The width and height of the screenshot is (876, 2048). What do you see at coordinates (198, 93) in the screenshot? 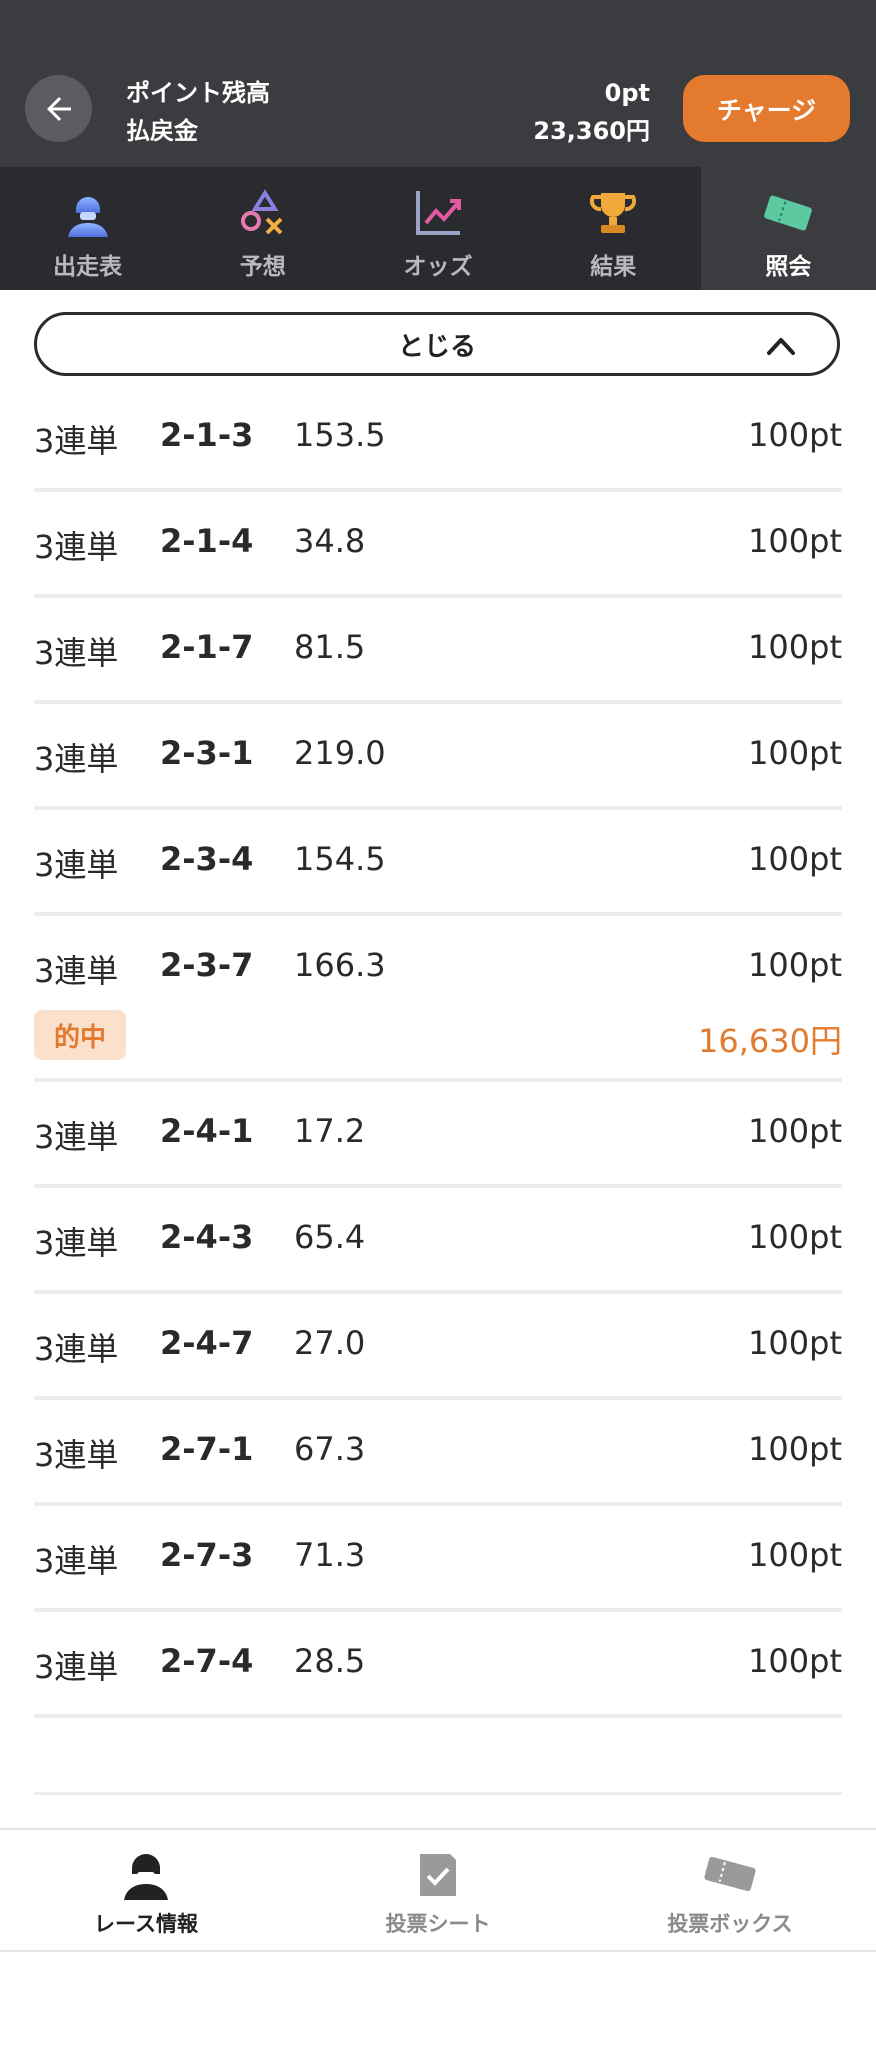
I see `point-balance-label: ポイント残高` at bounding box center [198, 93].